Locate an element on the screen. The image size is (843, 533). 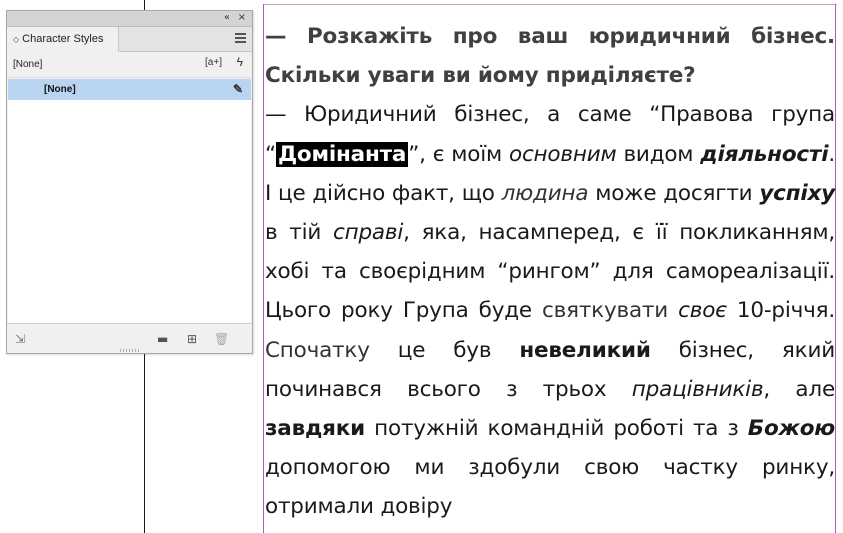
panel-tab-row: ◇ Character Styles is located at coordinates (129, 39).